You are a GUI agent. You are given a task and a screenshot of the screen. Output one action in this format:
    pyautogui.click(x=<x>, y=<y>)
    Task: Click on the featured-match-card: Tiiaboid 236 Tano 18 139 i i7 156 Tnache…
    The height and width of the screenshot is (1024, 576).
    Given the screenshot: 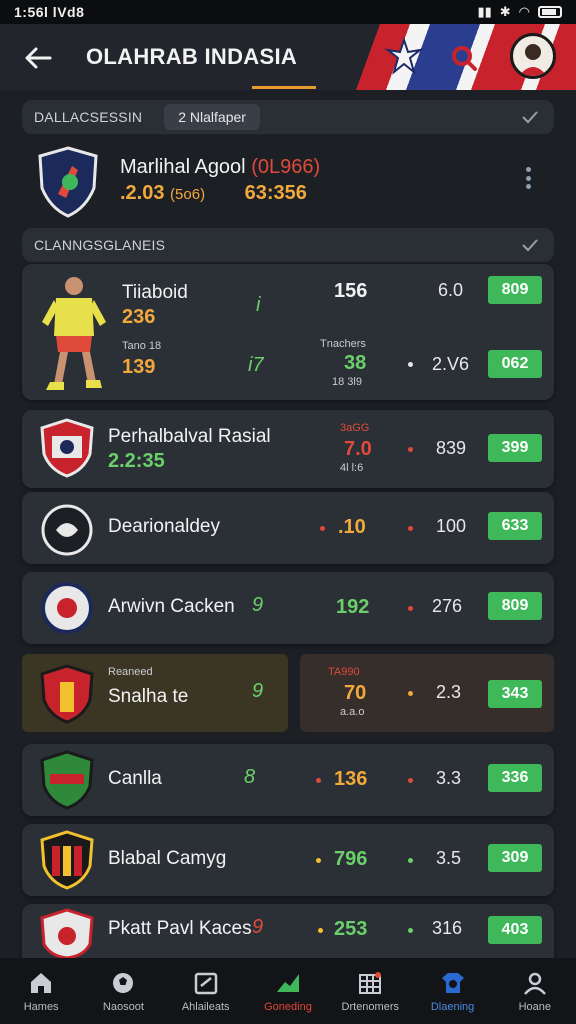 What is the action you would take?
    pyautogui.click(x=288, y=332)
    